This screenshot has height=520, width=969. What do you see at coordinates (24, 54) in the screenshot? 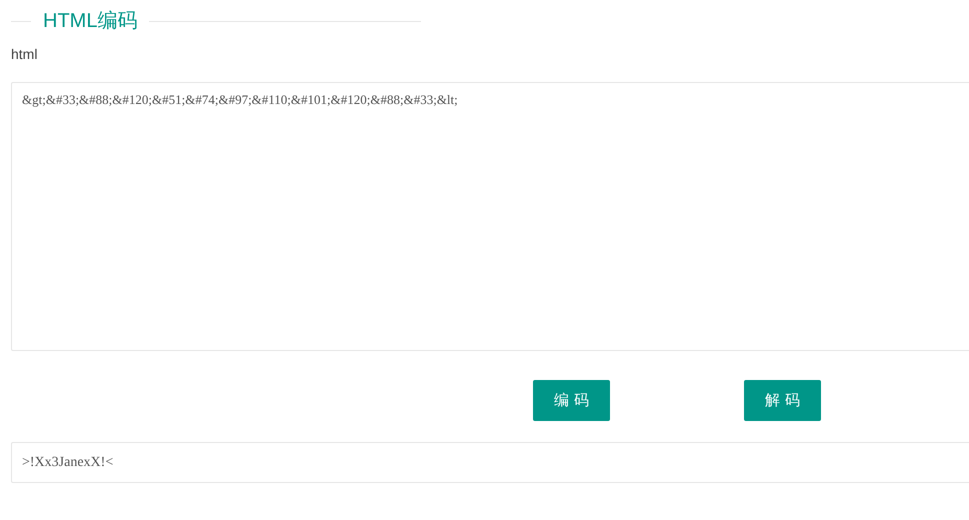
I see `field-label: html` at bounding box center [24, 54].